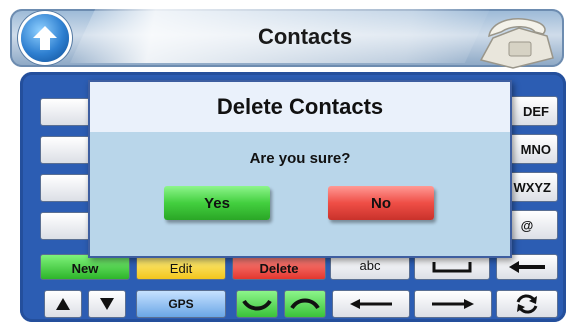  I want to click on up-arrow-icon, so click(45, 38).